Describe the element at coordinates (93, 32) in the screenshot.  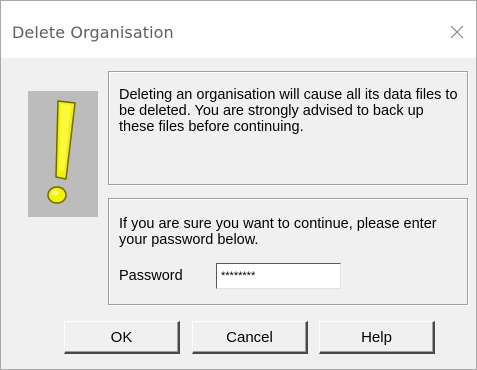
I see `dialog-title: Delete Organisation` at that location.